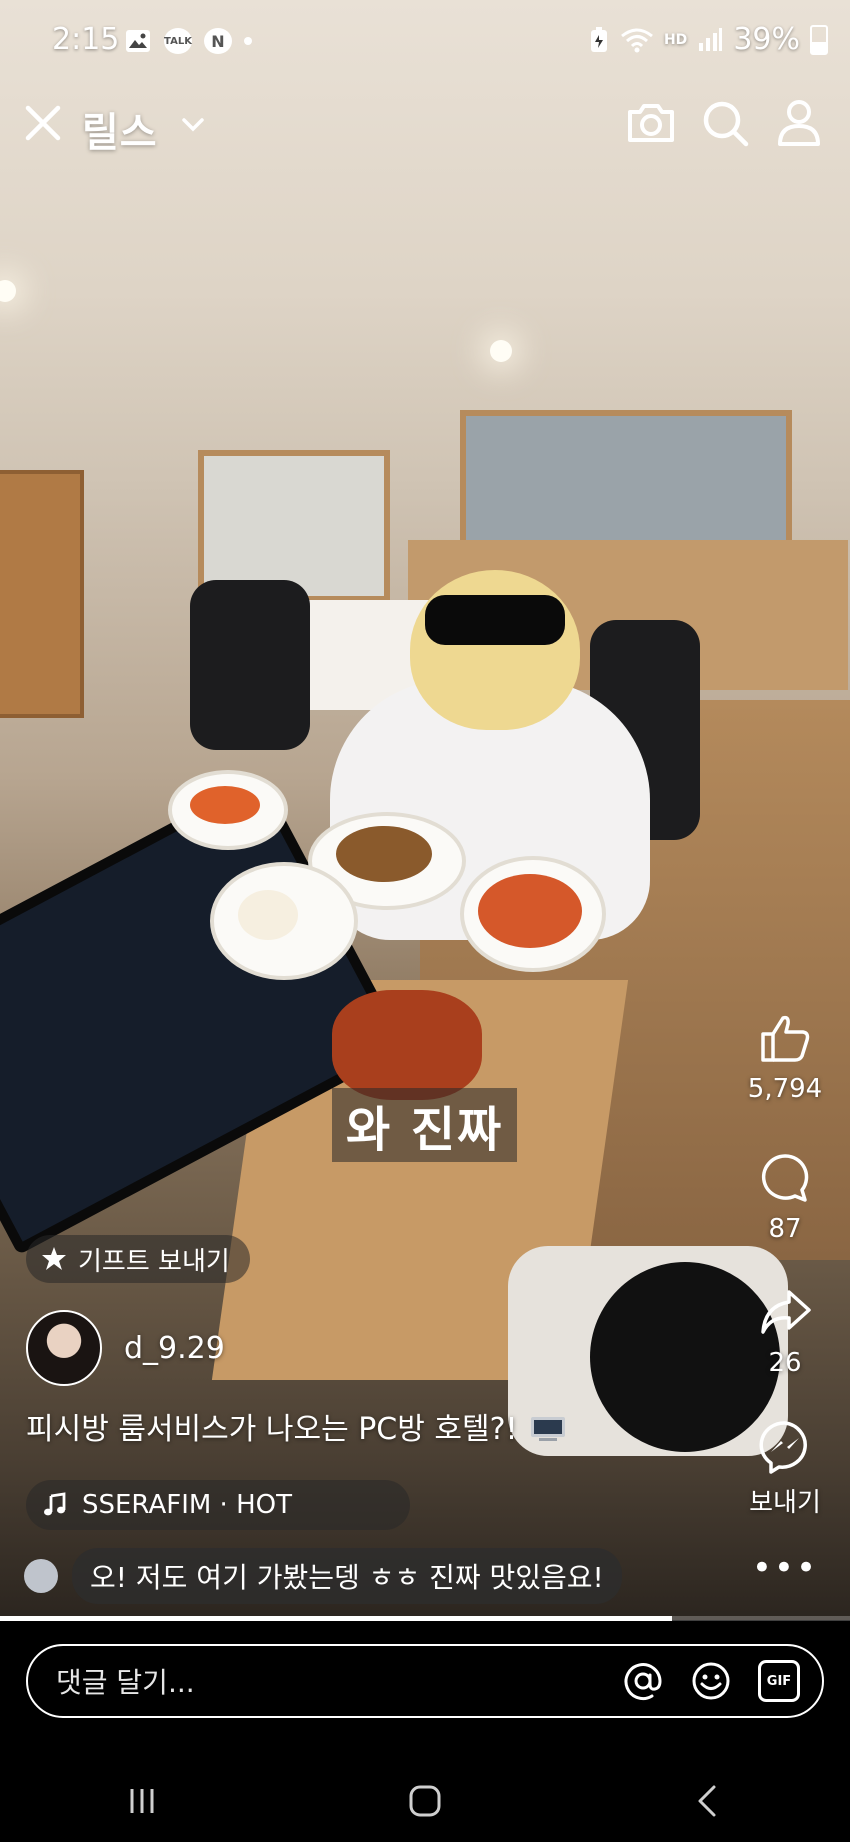  Describe the element at coordinates (55, 1504) in the screenshot. I see `music-note-icon` at that location.